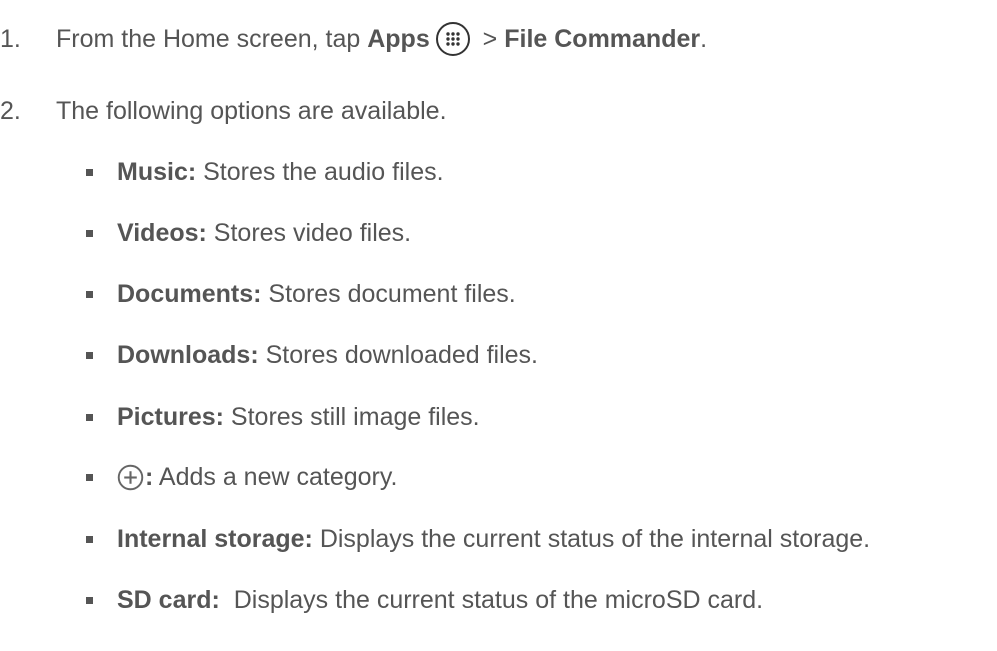  Describe the element at coordinates (10, 111) in the screenshot. I see `step-number: 2.` at that location.